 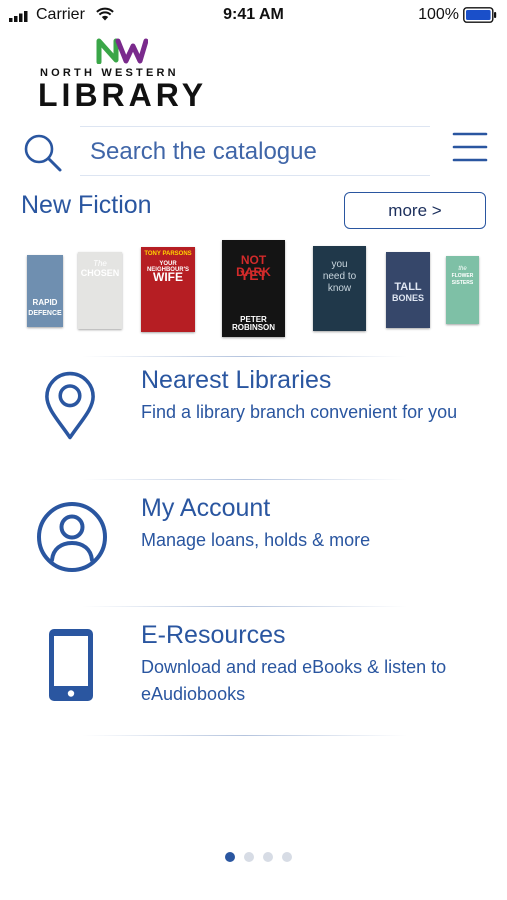 I want to click on item-description: Find a library branch convenient for you, so click(x=299, y=412).